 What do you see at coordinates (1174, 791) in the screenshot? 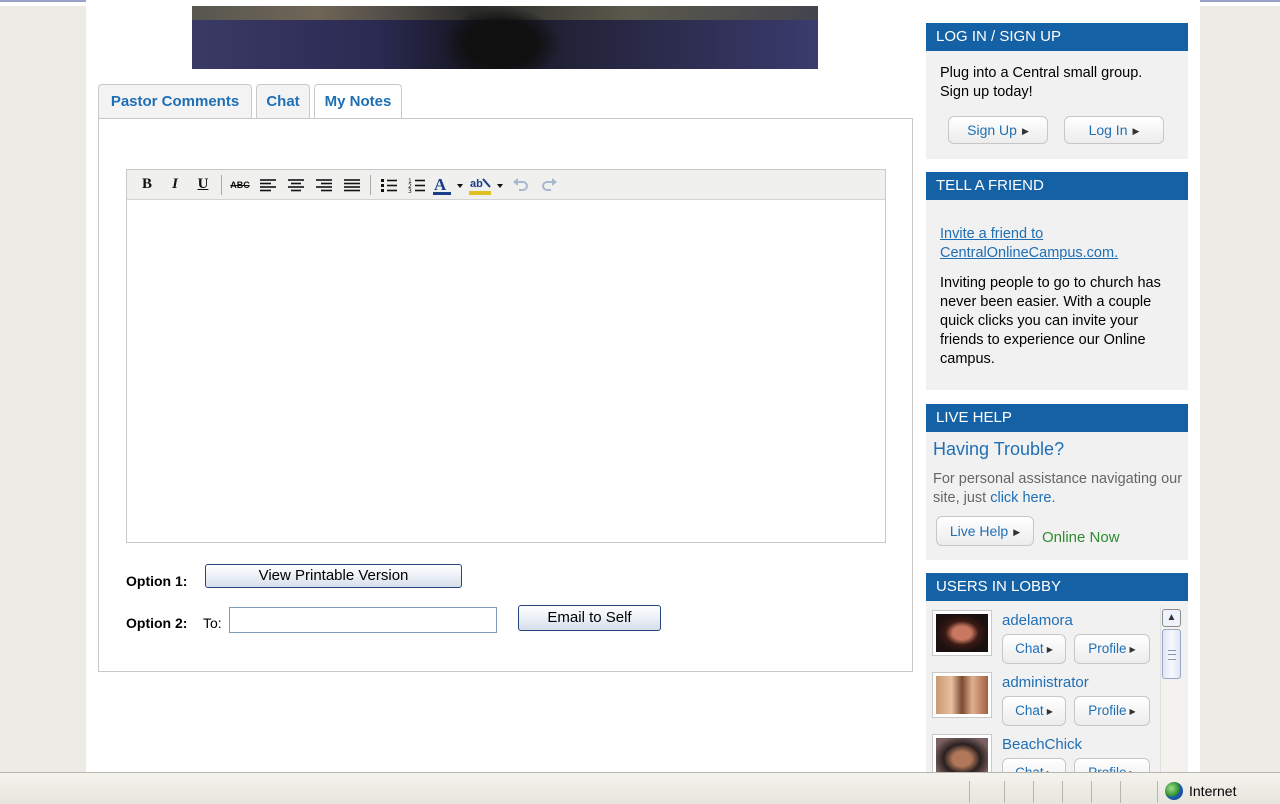
I see `globe-icon` at bounding box center [1174, 791].